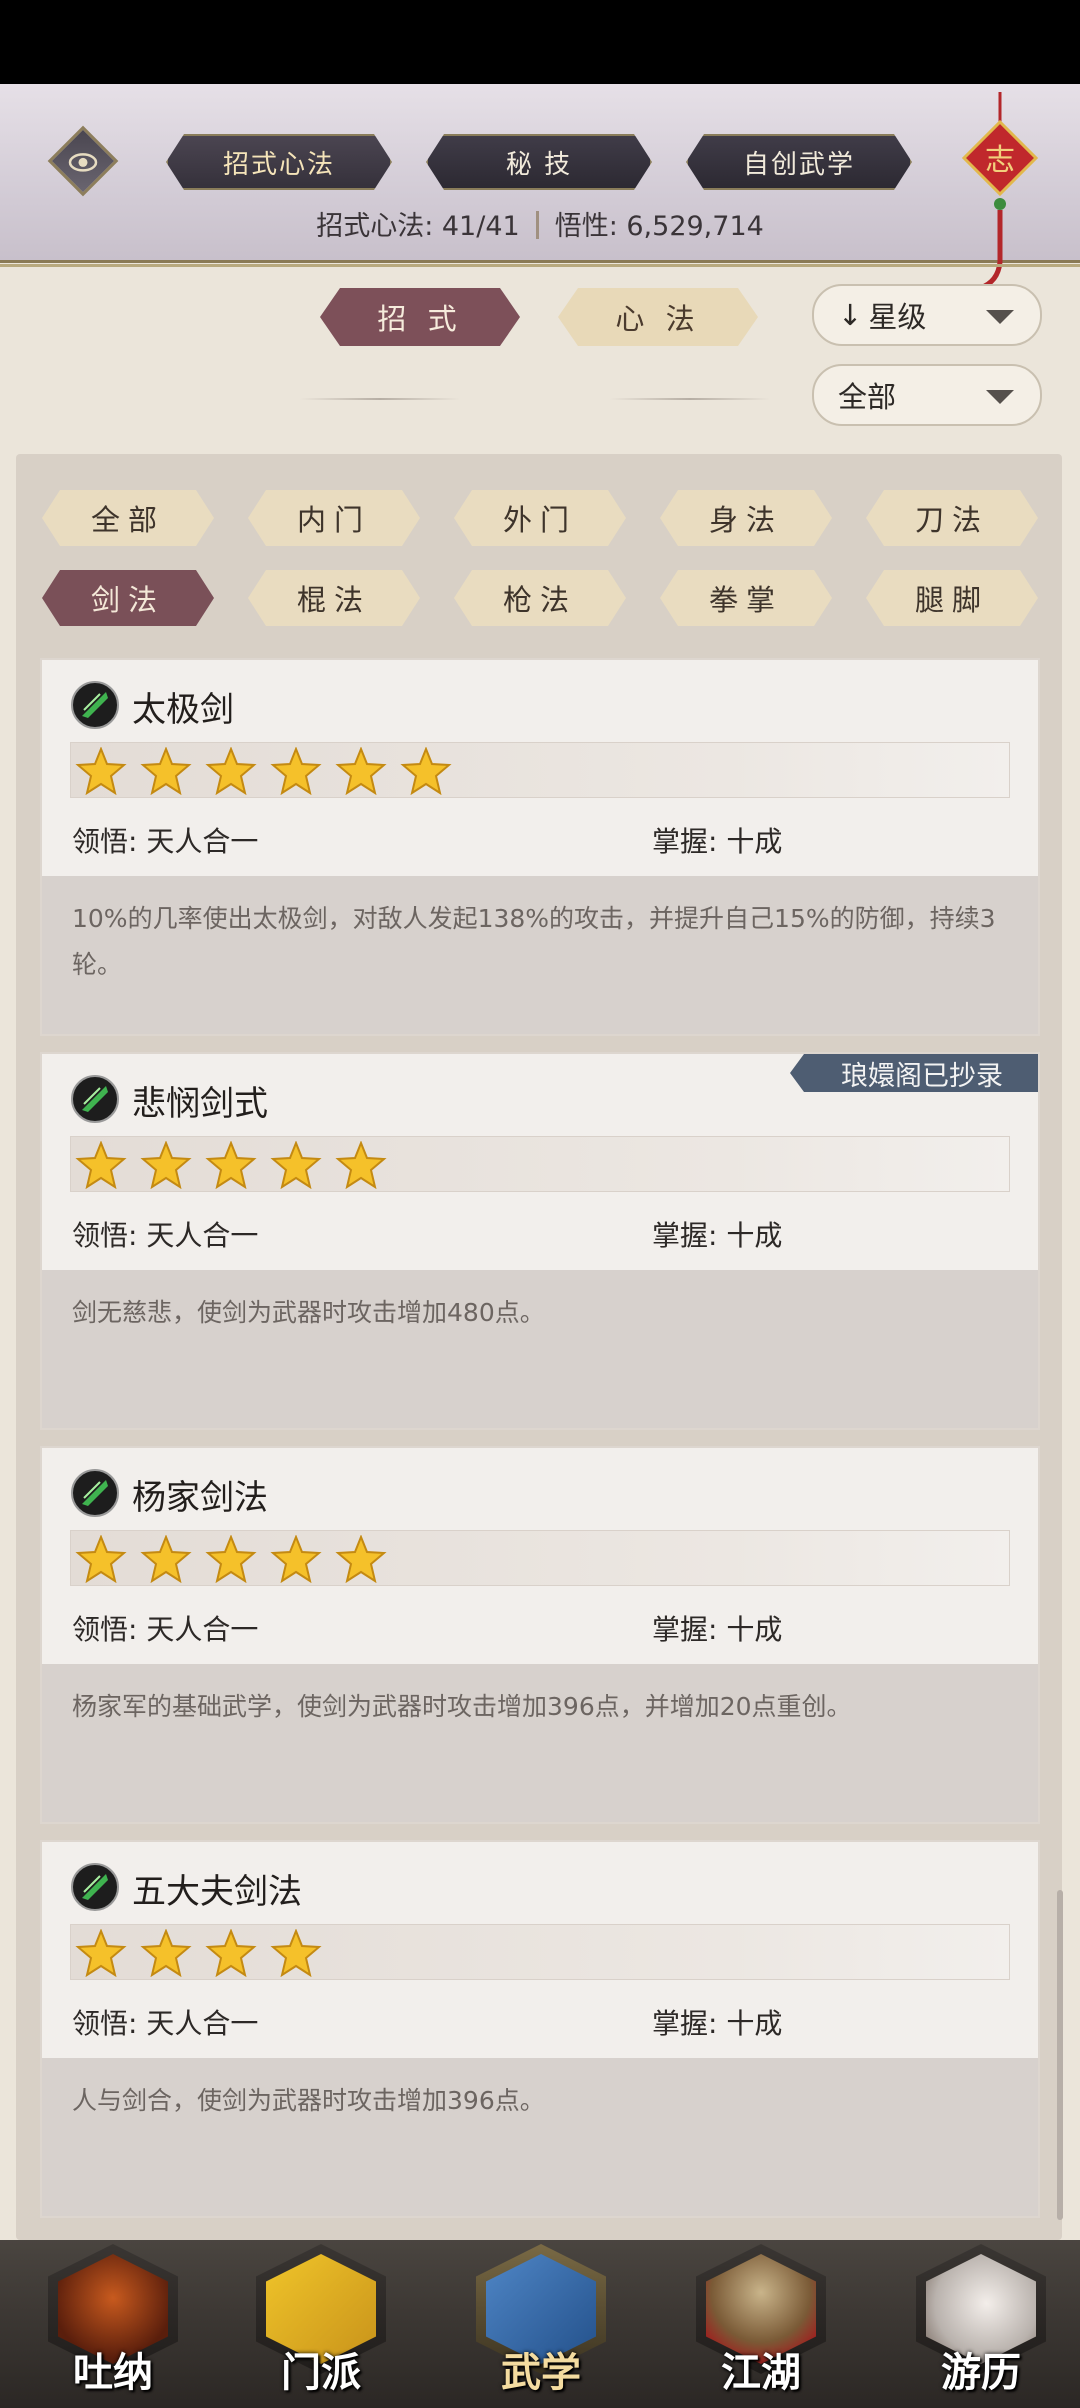 The width and height of the screenshot is (1080, 2408). I want to click on sort-dropdown: ↓ 星级, so click(927, 315).